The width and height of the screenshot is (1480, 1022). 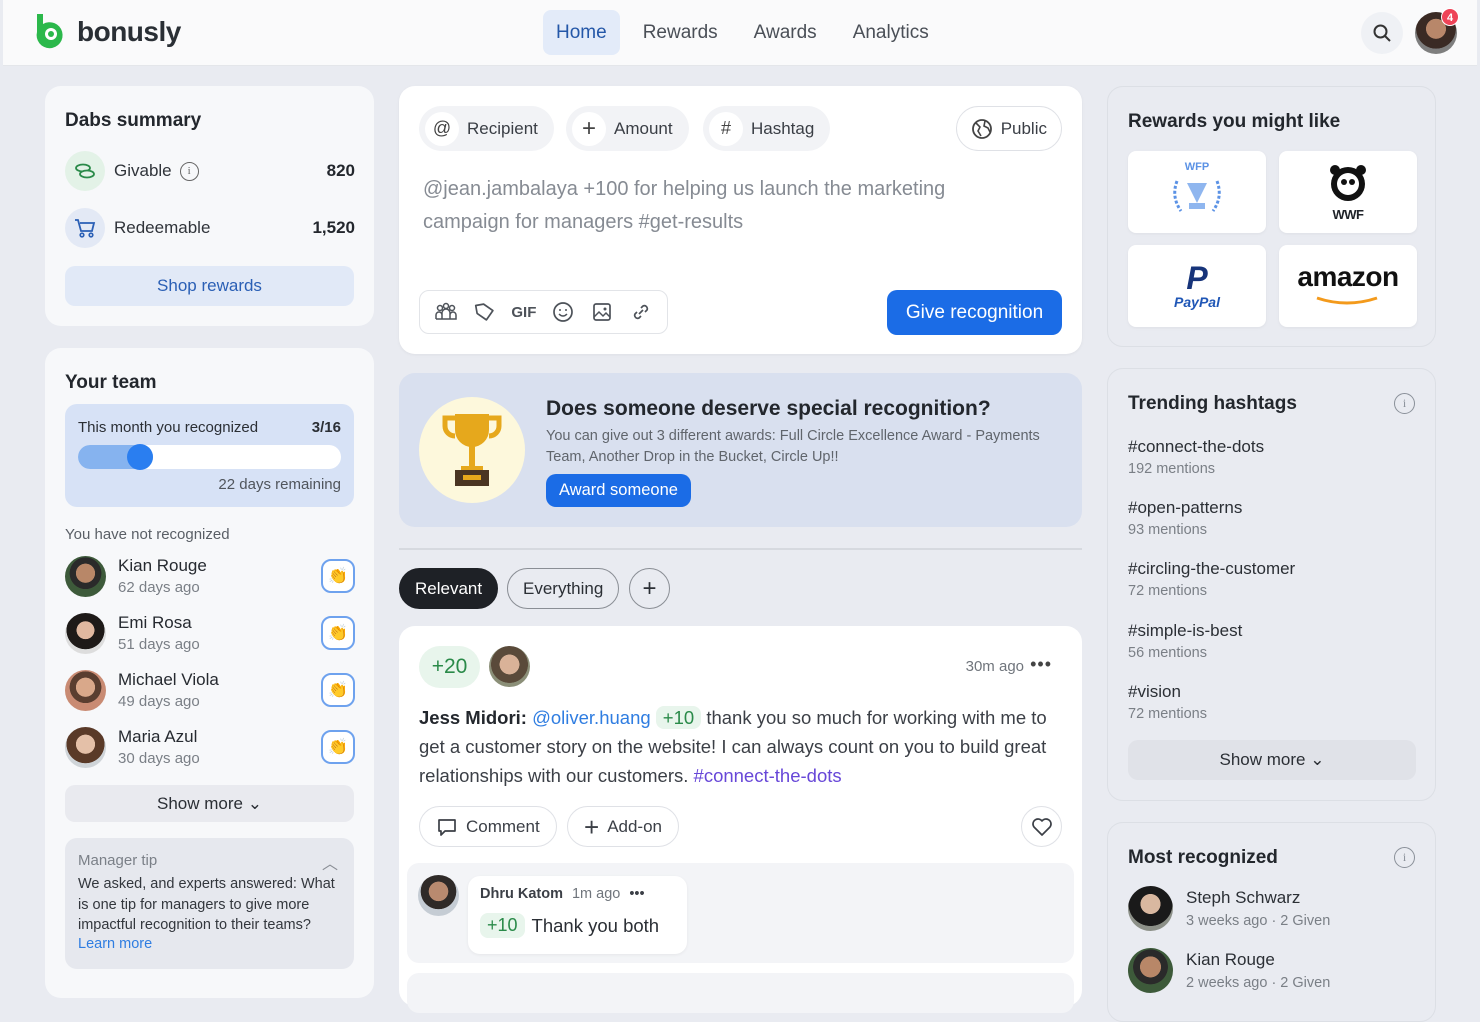 What do you see at coordinates (1172, 469) in the screenshot?
I see `tag-count: 192 mentions` at bounding box center [1172, 469].